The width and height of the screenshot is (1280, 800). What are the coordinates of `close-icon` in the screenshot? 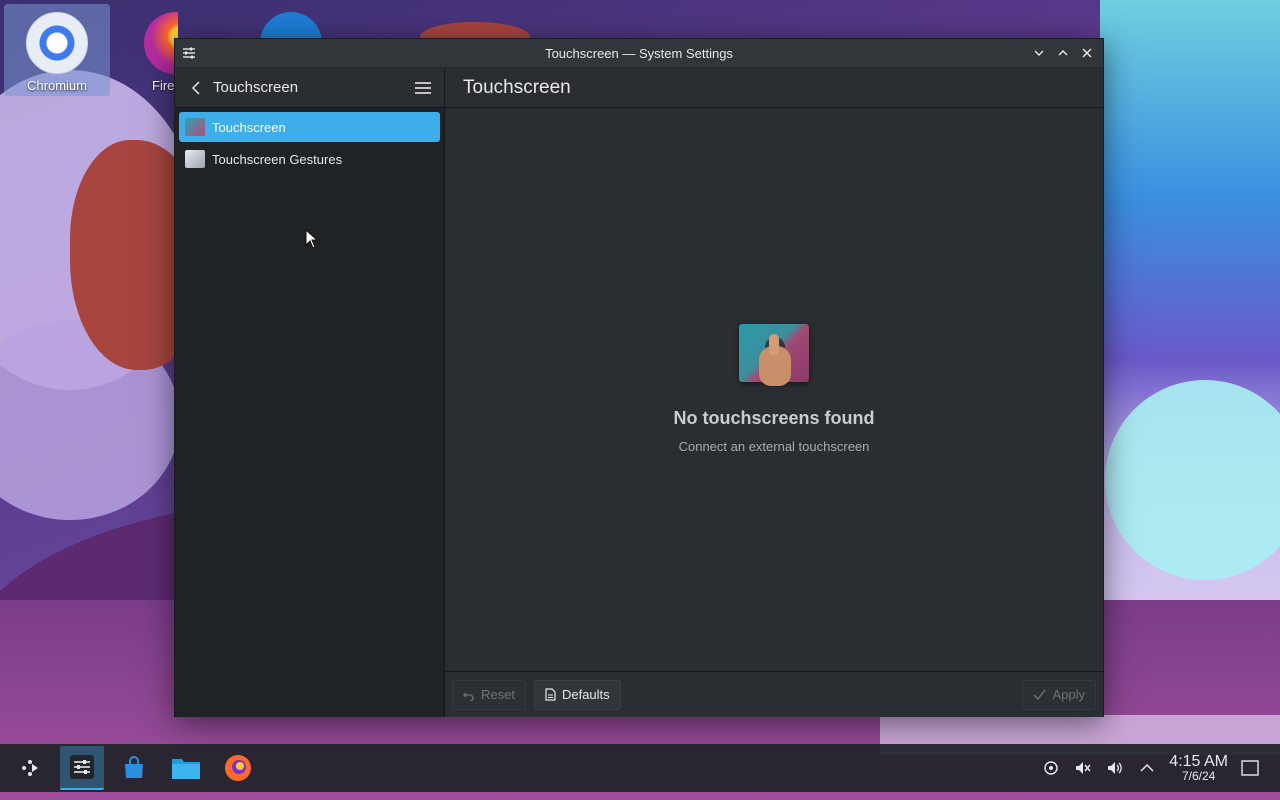 It's located at (1087, 53).